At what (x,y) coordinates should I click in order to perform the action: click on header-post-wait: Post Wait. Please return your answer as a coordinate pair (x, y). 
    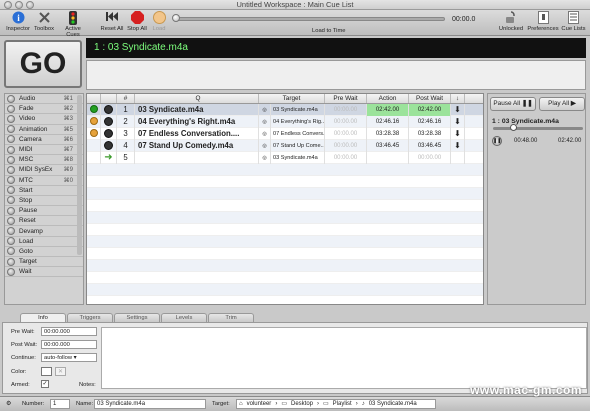
    Looking at the image, I should click on (430, 98).